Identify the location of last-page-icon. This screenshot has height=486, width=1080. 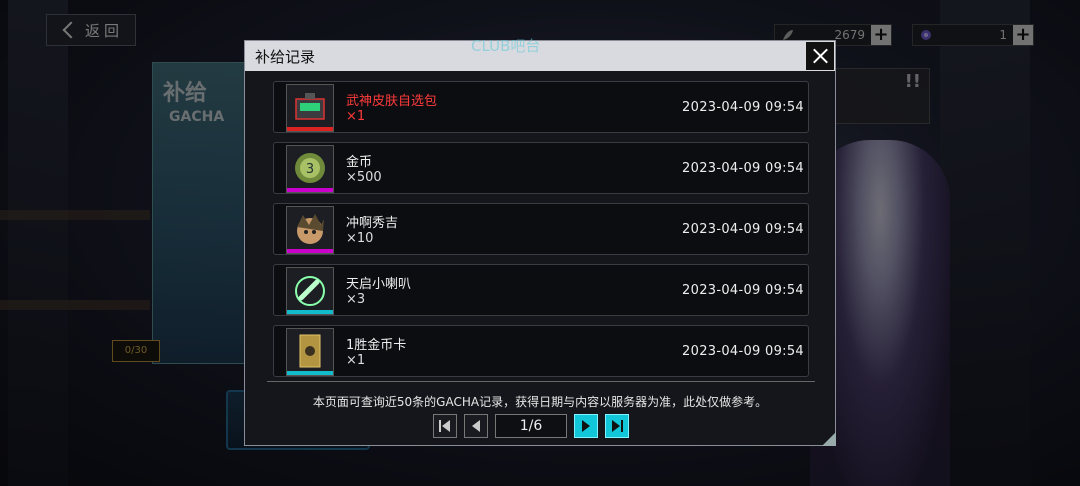
(617, 426).